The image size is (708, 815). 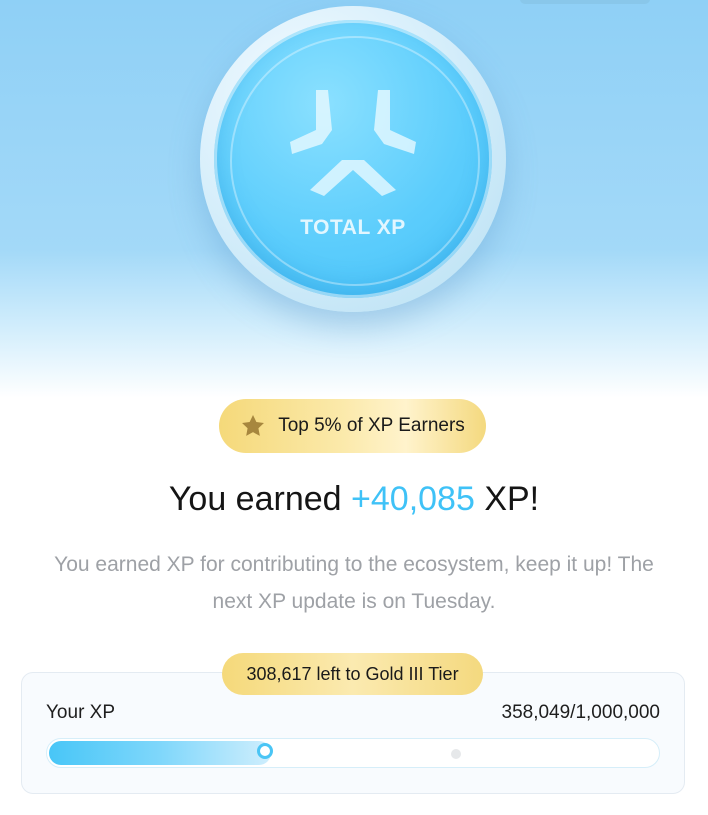 I want to click on next-tier-pill: 308,617 left to Gold III Tier, so click(x=352, y=674).